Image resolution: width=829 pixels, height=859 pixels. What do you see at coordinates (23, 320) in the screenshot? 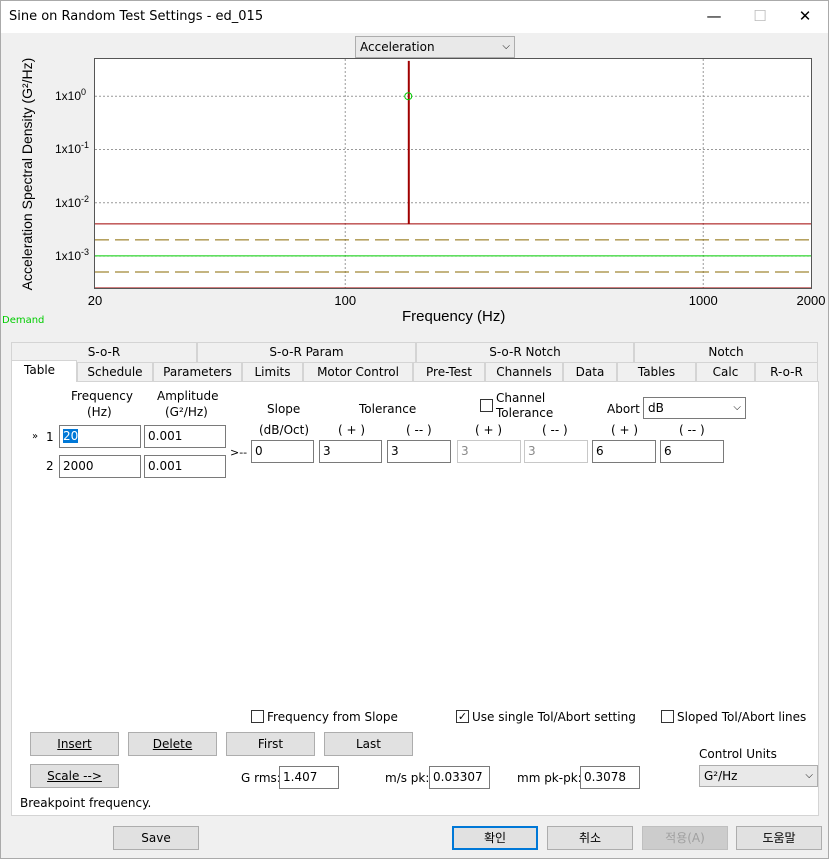
I see `demand-label: Demand` at bounding box center [23, 320].